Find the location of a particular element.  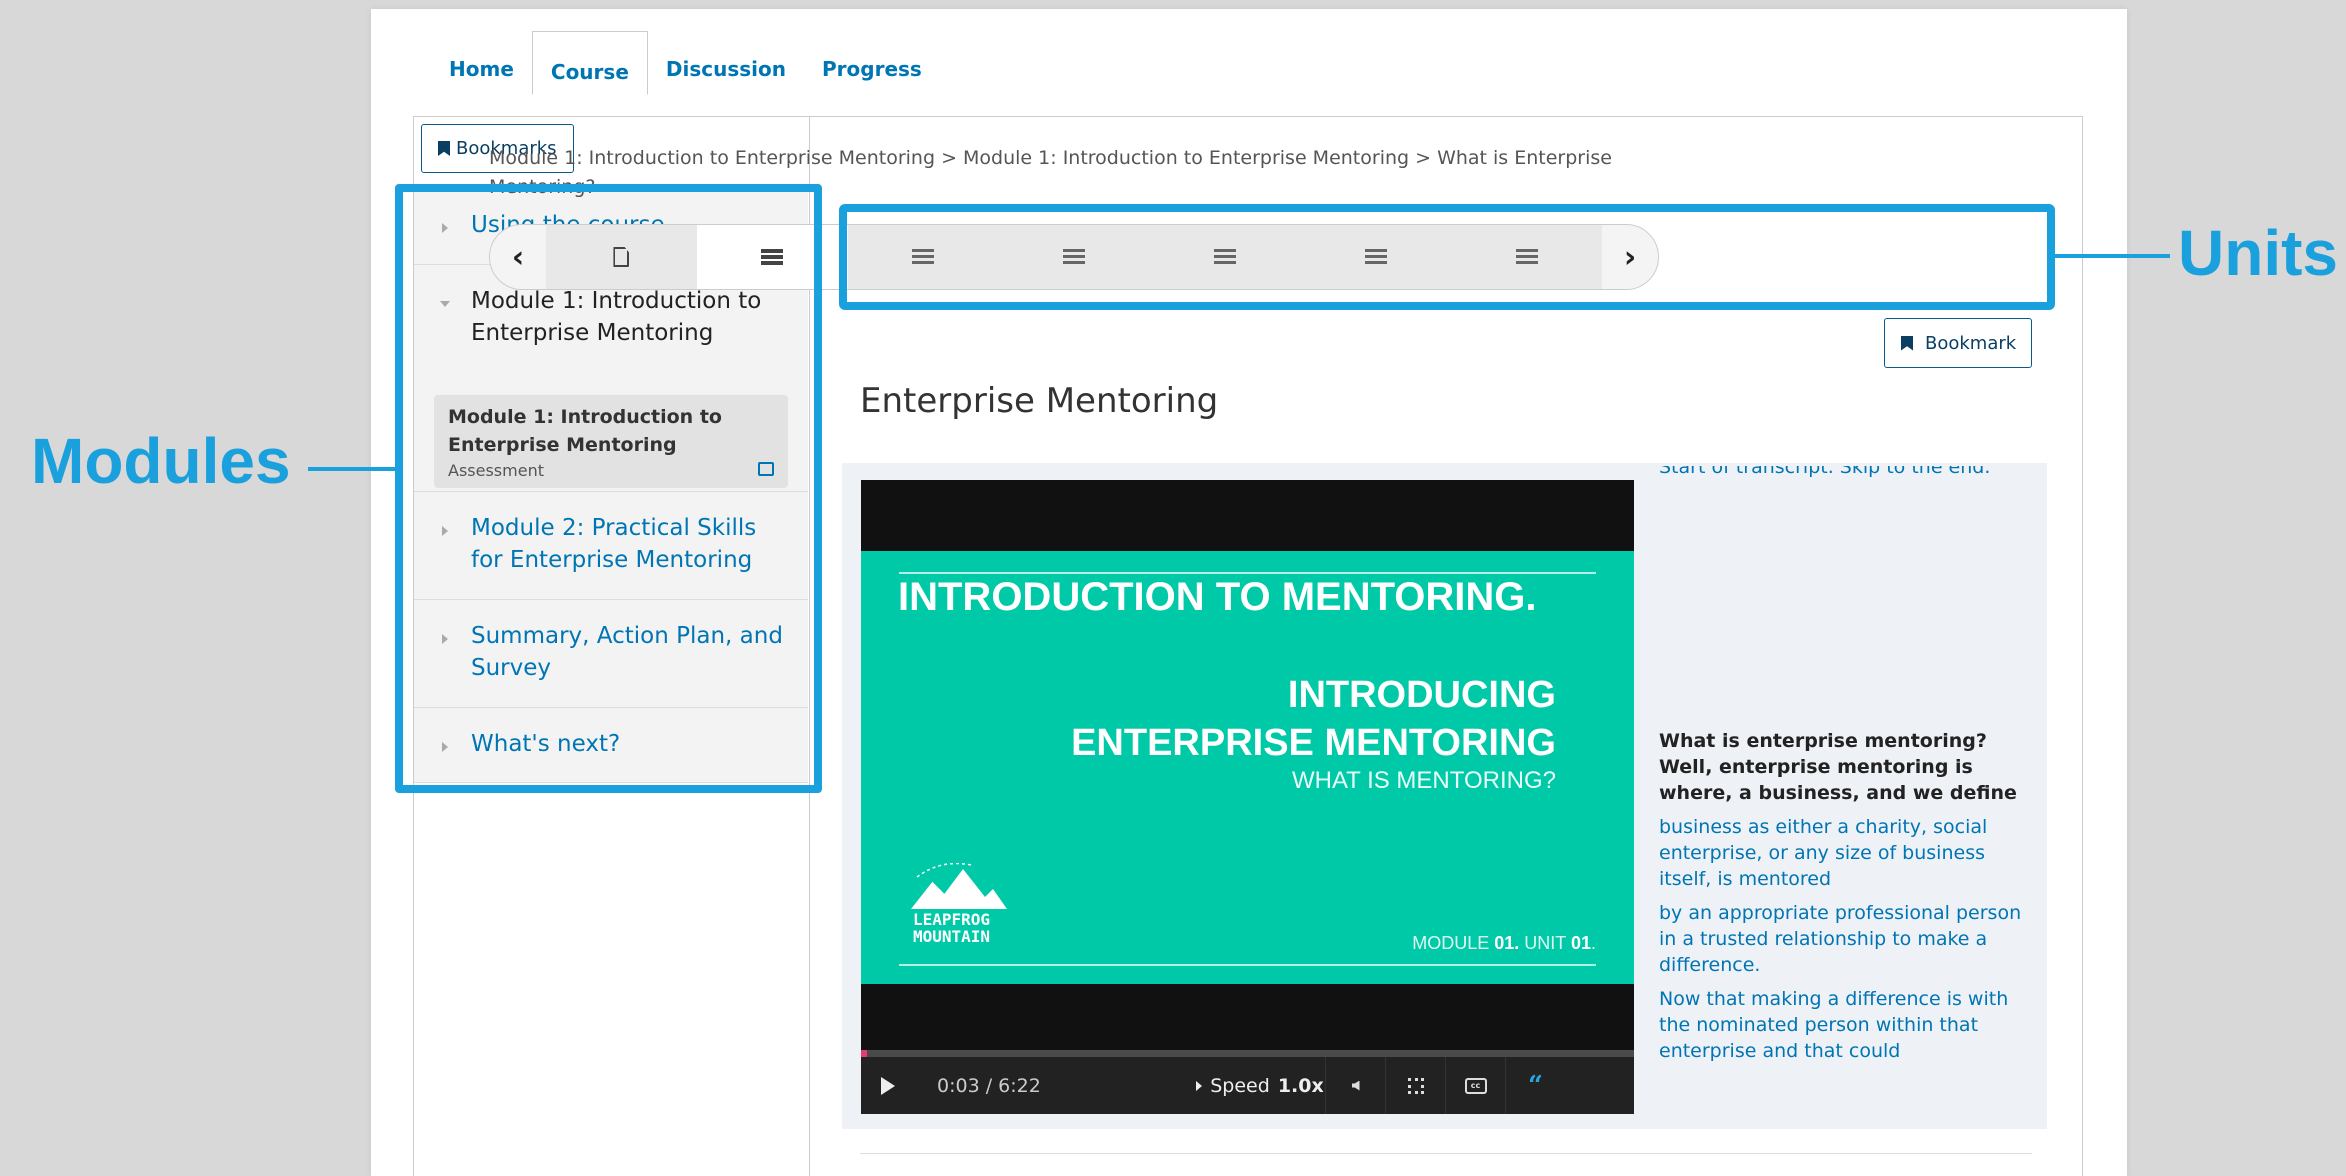

unit-number: 01 is located at coordinates (1580, 943).